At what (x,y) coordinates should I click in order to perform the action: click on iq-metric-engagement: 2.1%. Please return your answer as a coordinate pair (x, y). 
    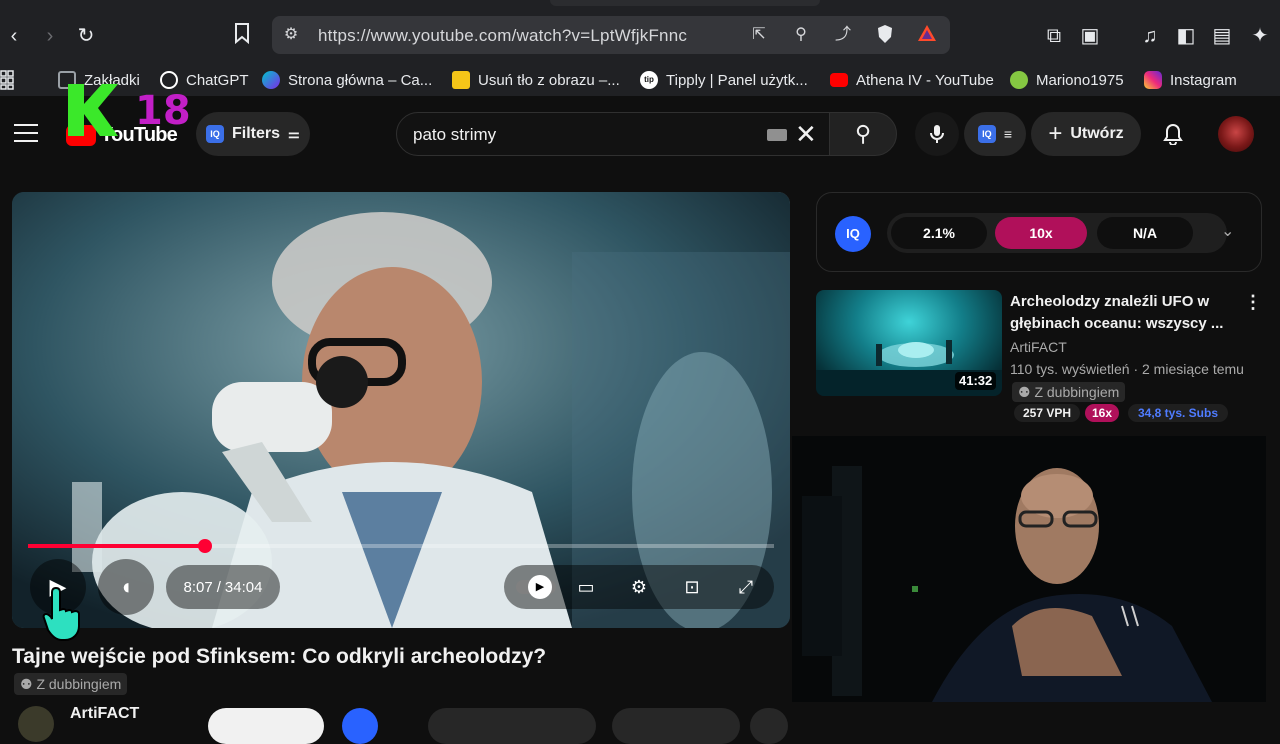
    Looking at the image, I should click on (939, 233).